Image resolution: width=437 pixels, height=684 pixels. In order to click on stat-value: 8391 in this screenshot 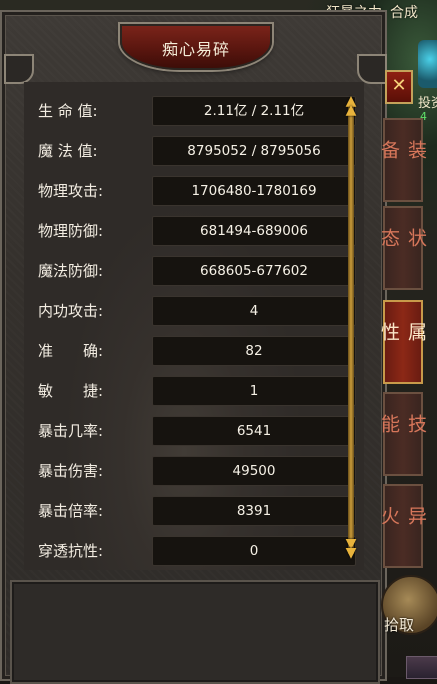, I will do `click(254, 511)`.